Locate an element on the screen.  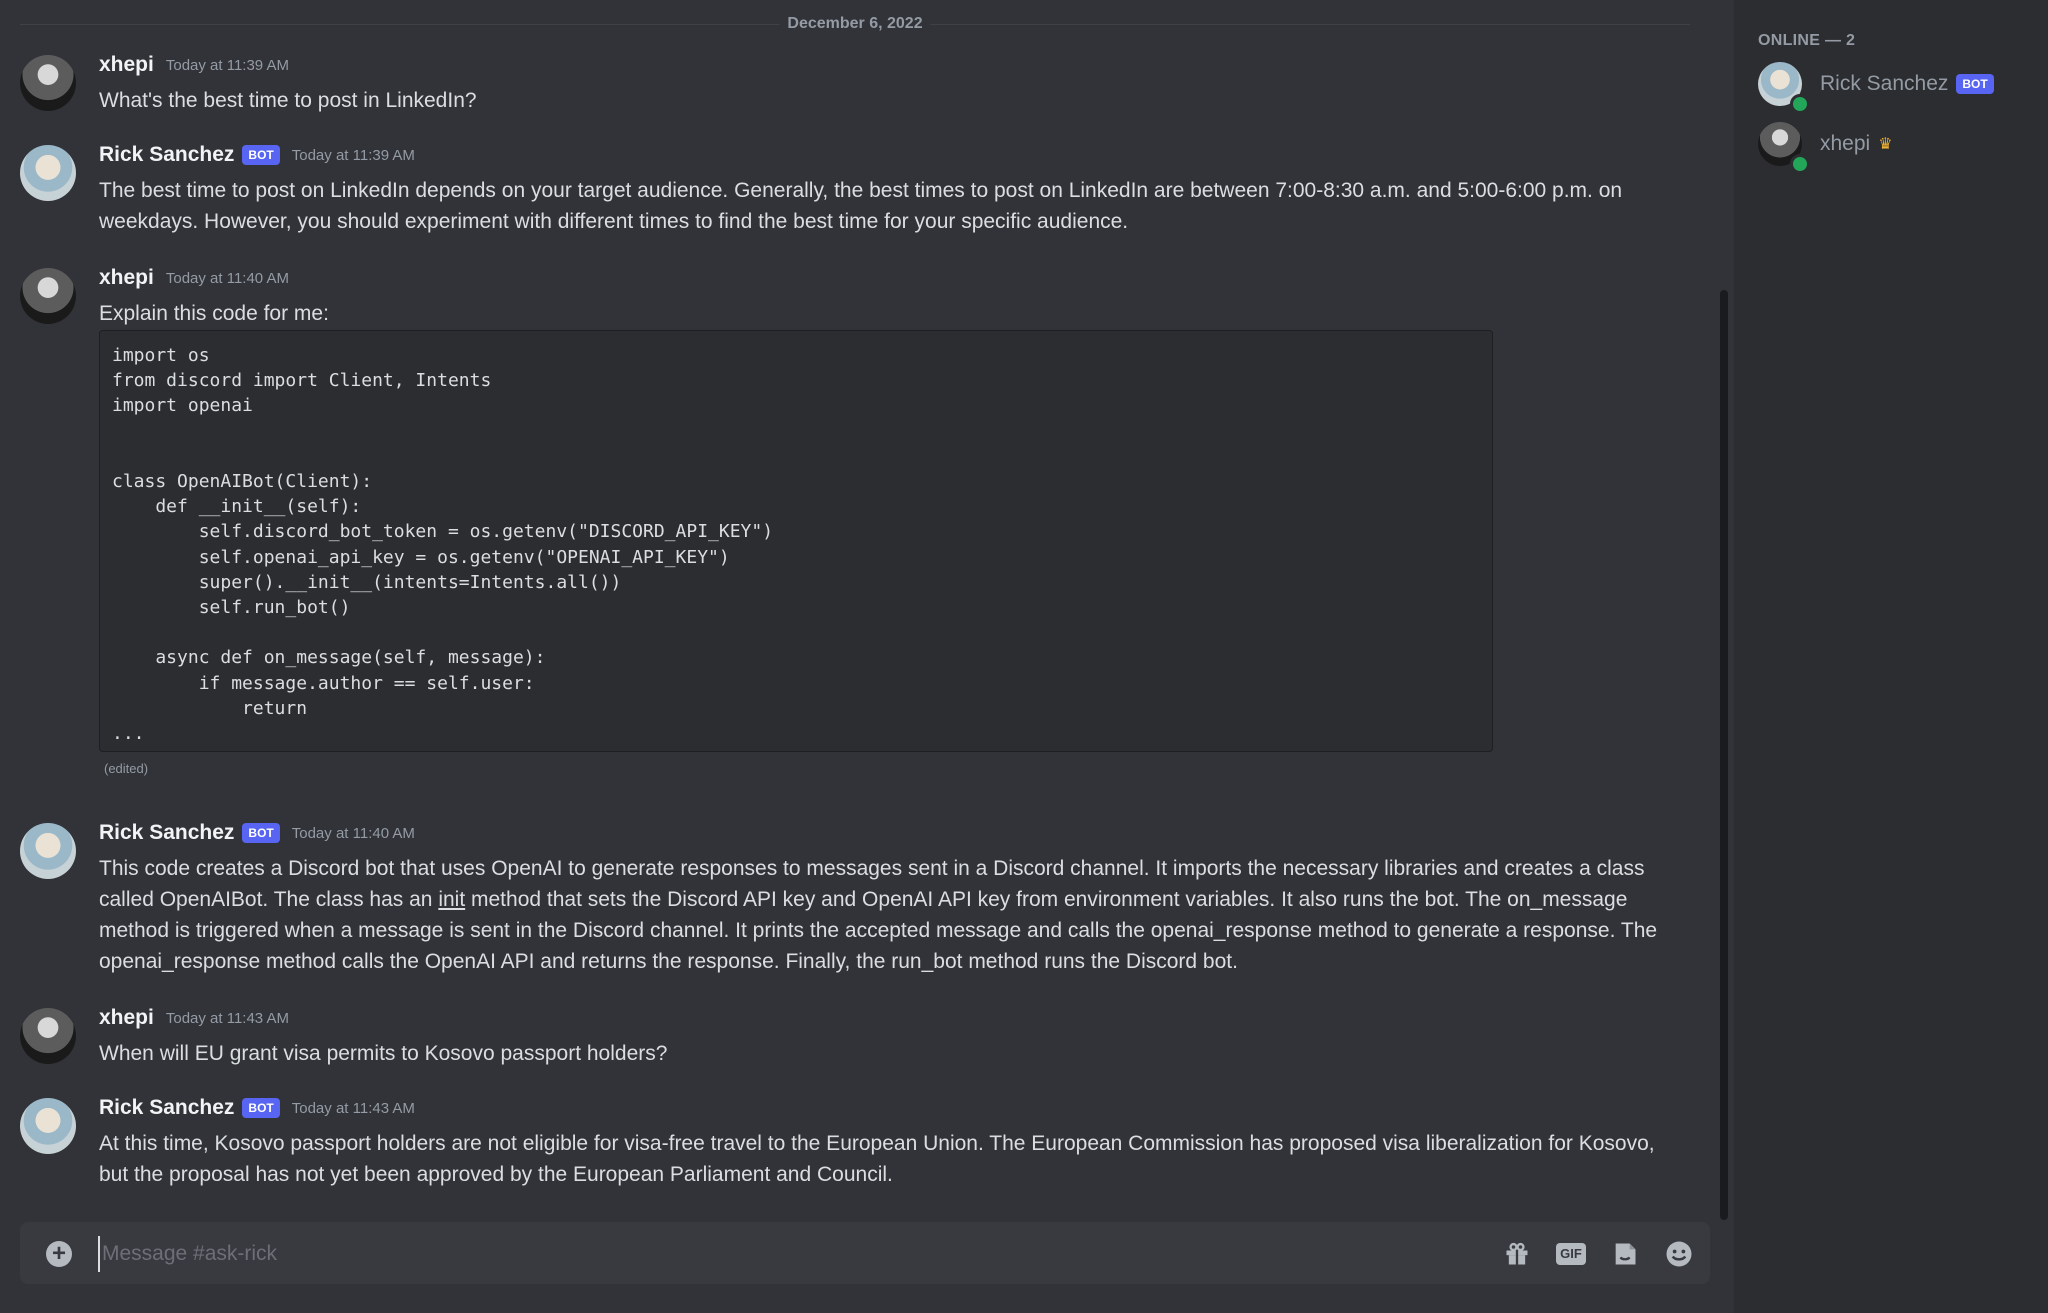
member-list-header: ONLINE — 2 is located at coordinates (1807, 40).